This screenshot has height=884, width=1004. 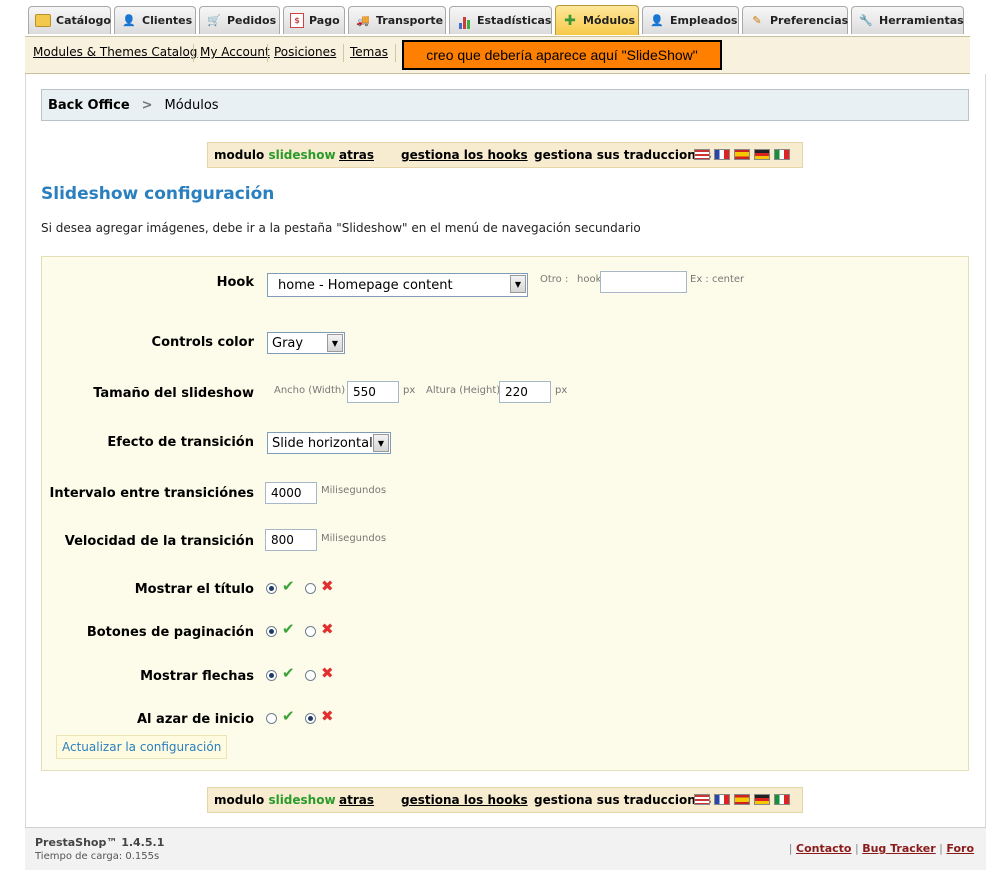 I want to click on height-unit: px, so click(x=561, y=390).